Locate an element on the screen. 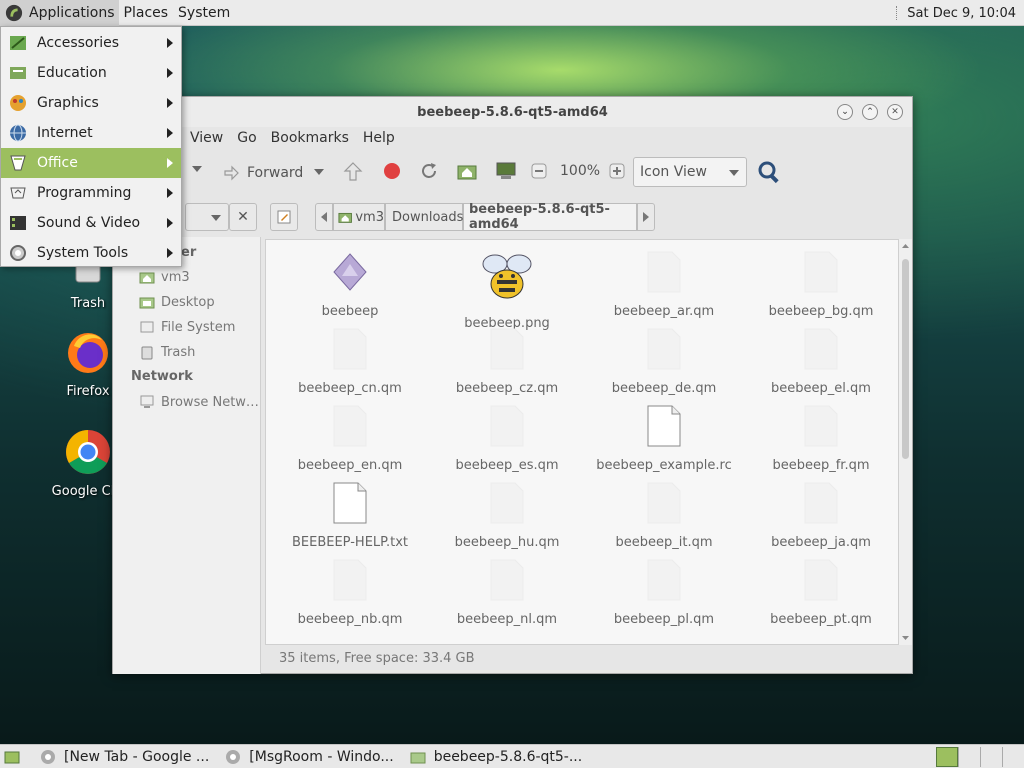 The width and height of the screenshot is (1024, 768). apps-menu-item-sound-video: Sound & Video is located at coordinates (91, 223).